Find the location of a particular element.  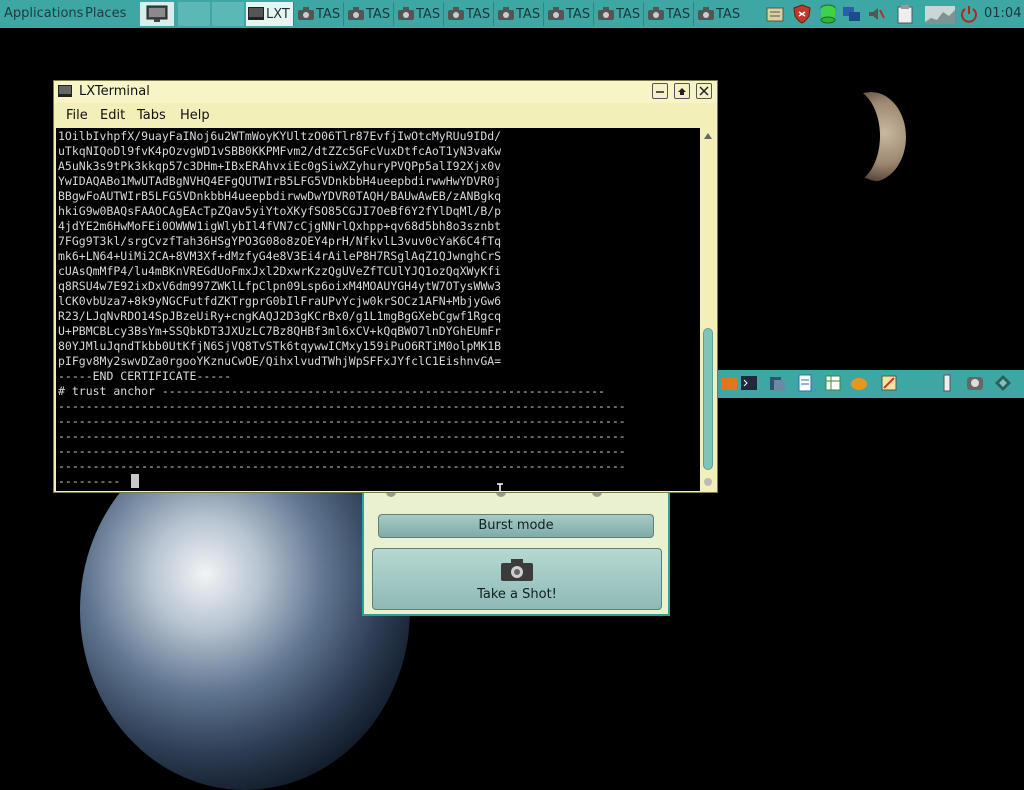

menu-edit: Edit is located at coordinates (112, 115).